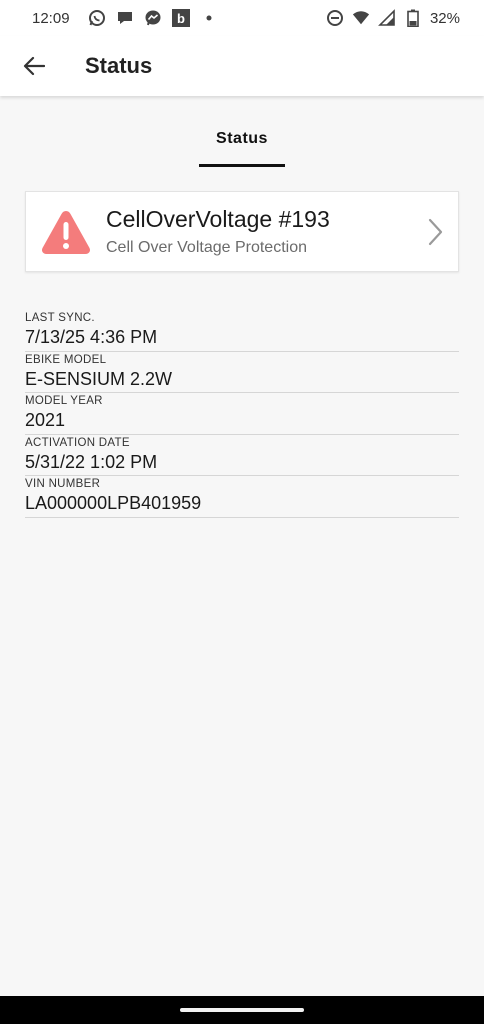 The image size is (484, 1024). What do you see at coordinates (64, 401) in the screenshot?
I see `info-label: MODEL YEAR` at bounding box center [64, 401].